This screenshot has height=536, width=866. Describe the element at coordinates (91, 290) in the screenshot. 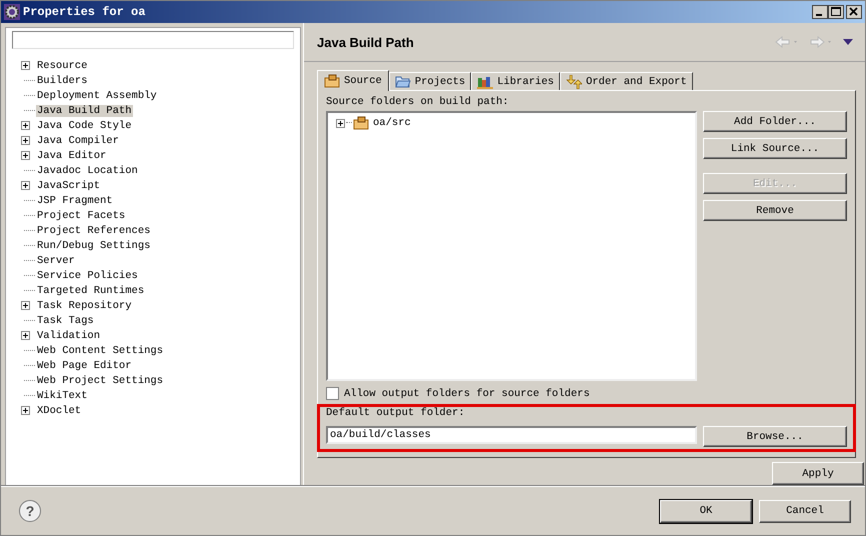

I see `tree-item: Targeted Runtimes` at that location.